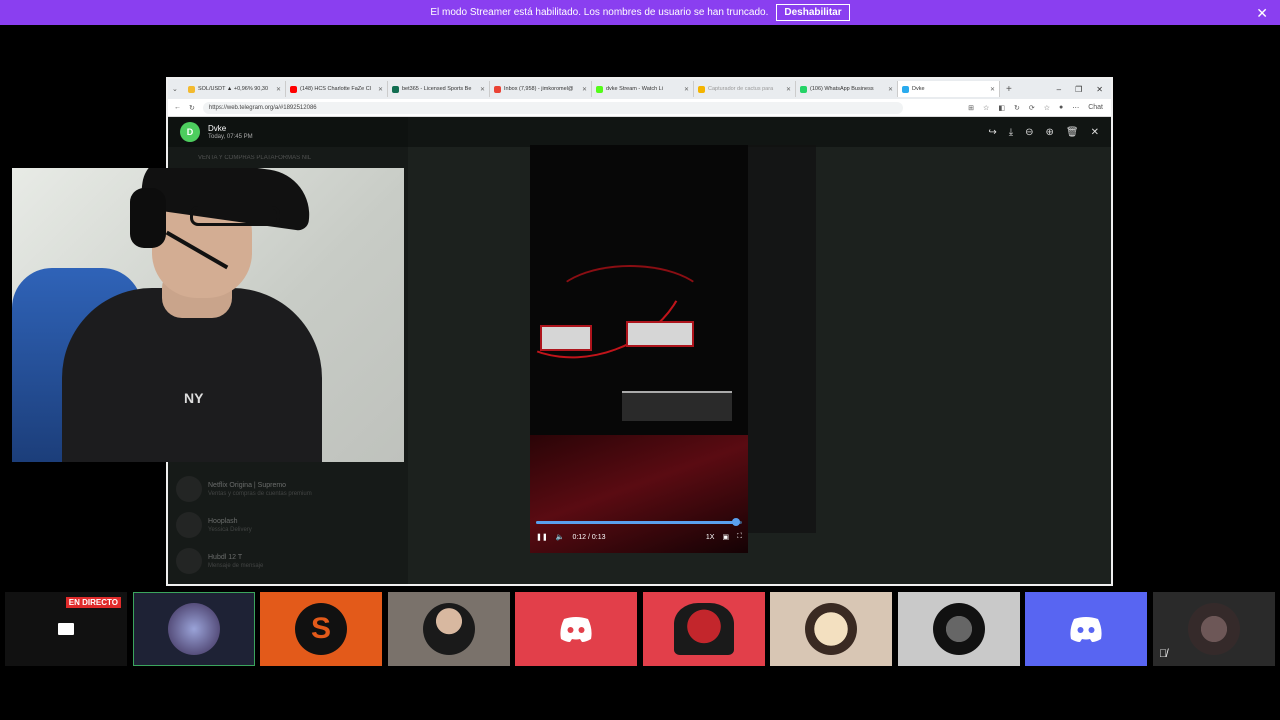  What do you see at coordinates (552, 107) in the screenshot?
I see `url-field: https://web.telegram.org/a/#1892512086` at bounding box center [552, 107].